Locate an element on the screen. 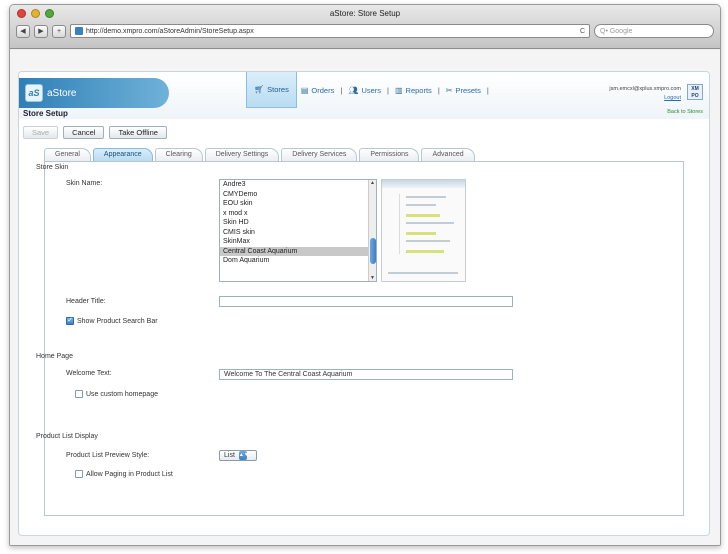  search-field: Q• Google is located at coordinates (654, 31).